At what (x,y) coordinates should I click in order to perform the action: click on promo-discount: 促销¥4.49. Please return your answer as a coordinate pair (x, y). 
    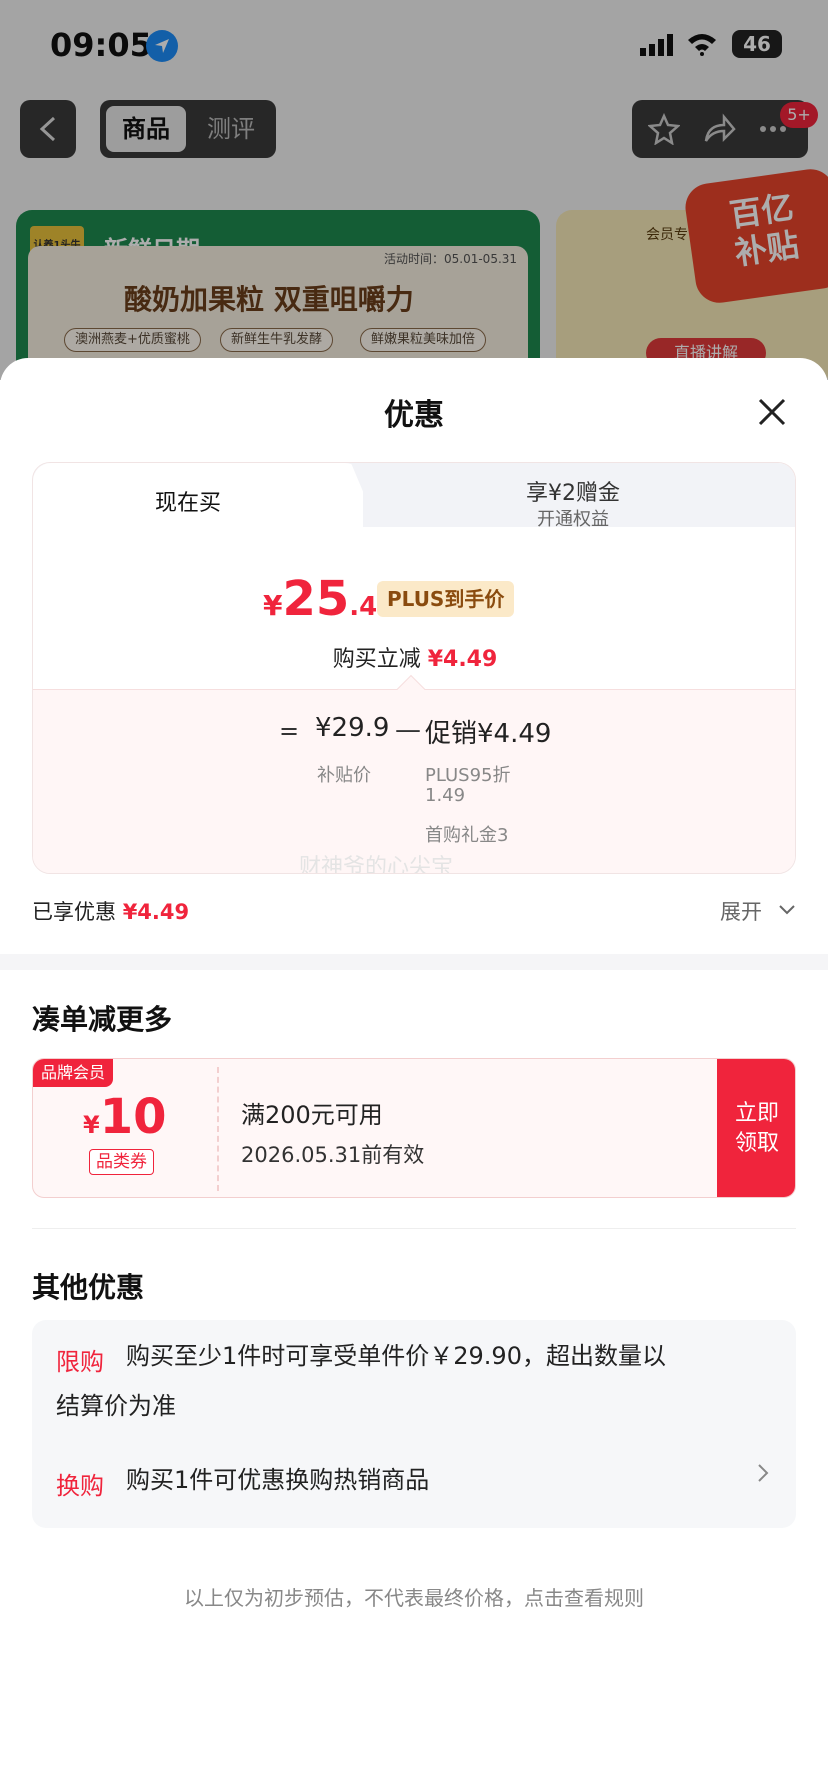
    Looking at the image, I should click on (488, 734).